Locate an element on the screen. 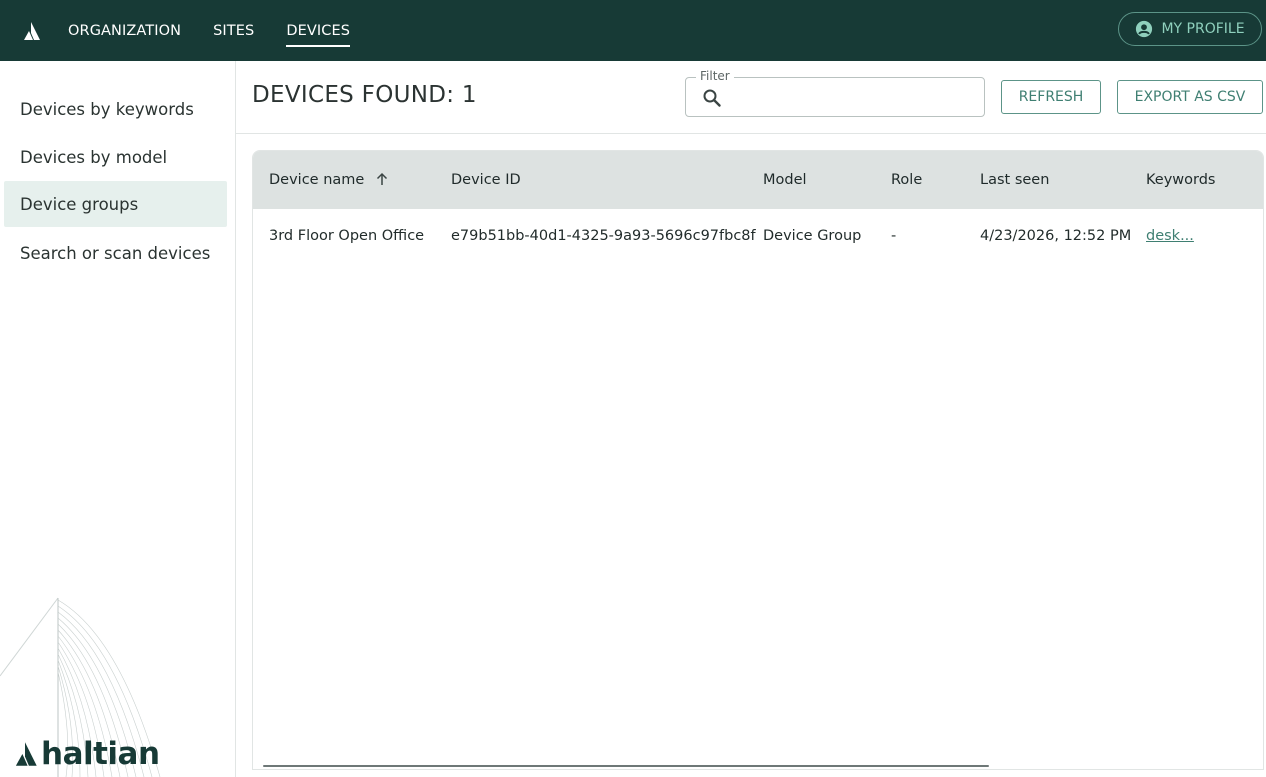 The width and height of the screenshot is (1266, 777). column-header-device-name: Device name is located at coordinates (329, 180).